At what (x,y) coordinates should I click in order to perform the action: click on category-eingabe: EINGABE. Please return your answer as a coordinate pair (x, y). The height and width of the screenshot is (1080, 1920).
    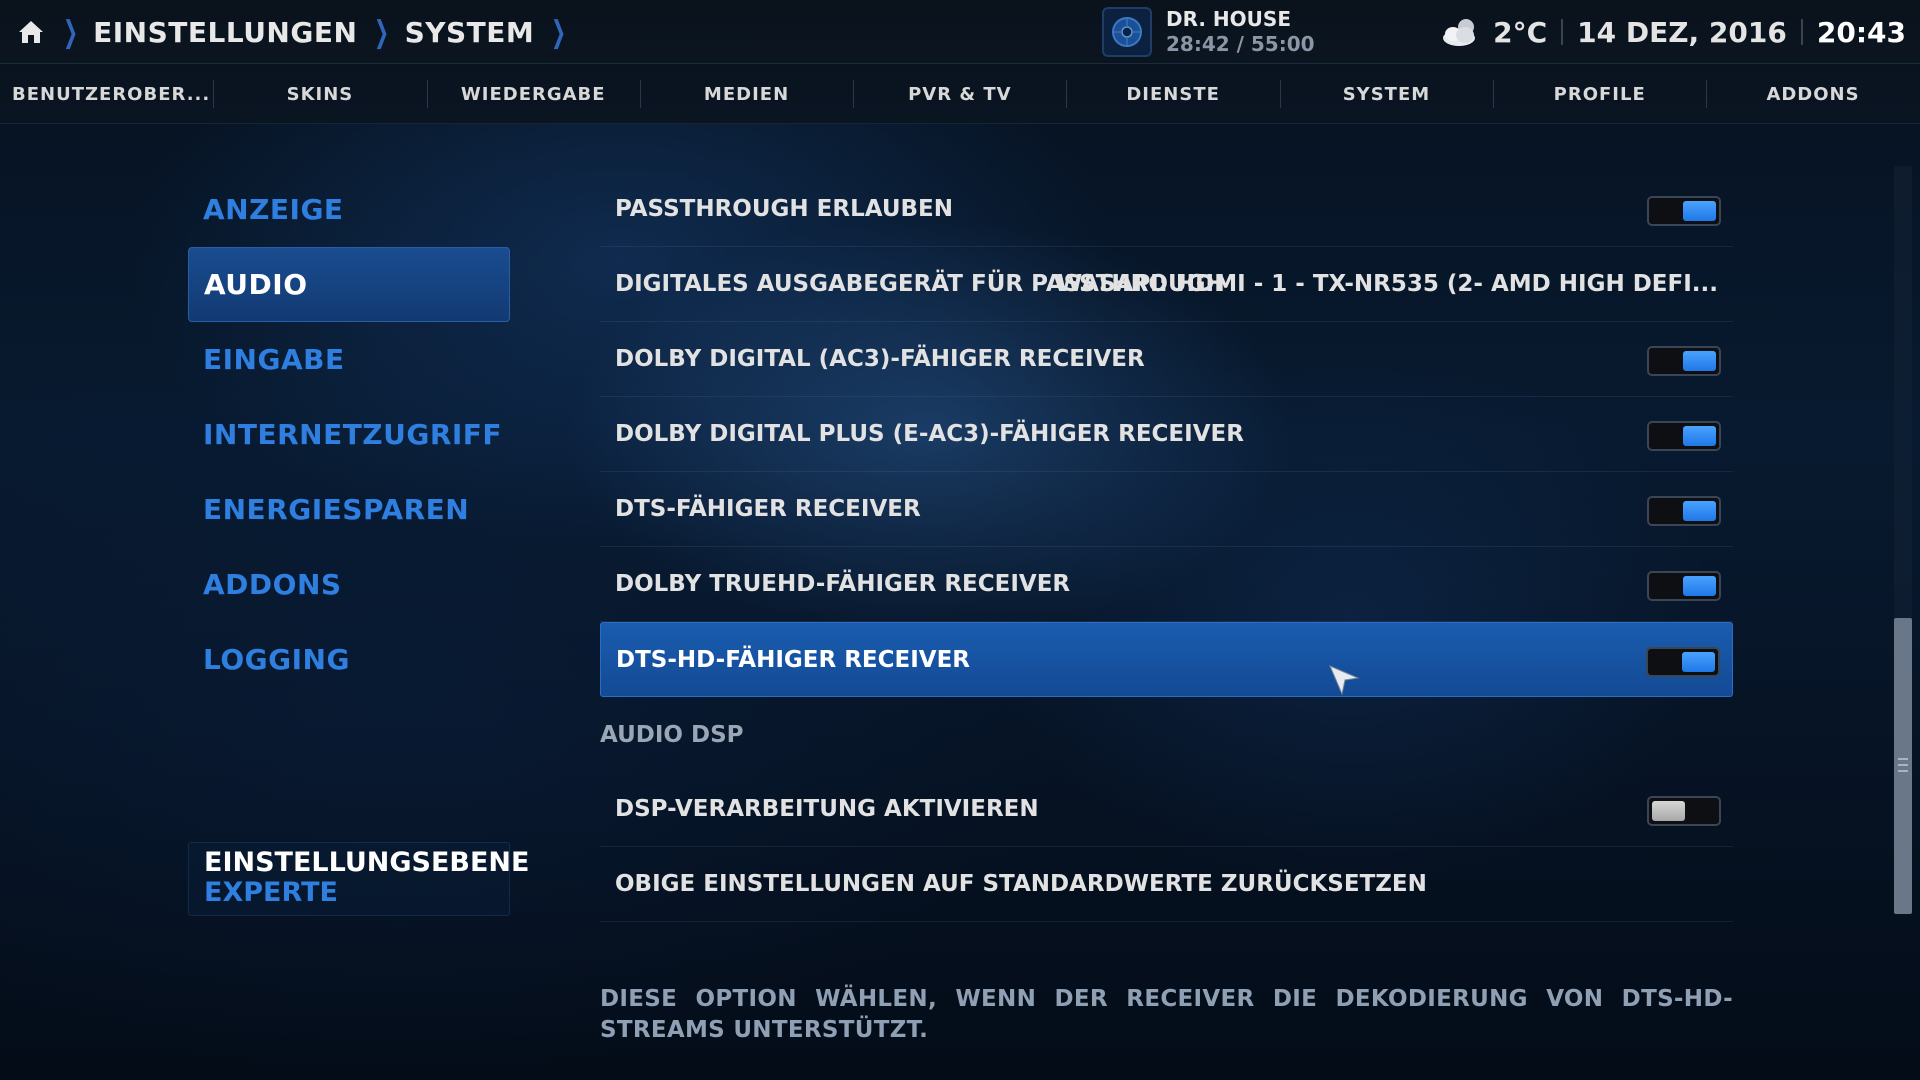
    Looking at the image, I should click on (349, 359).